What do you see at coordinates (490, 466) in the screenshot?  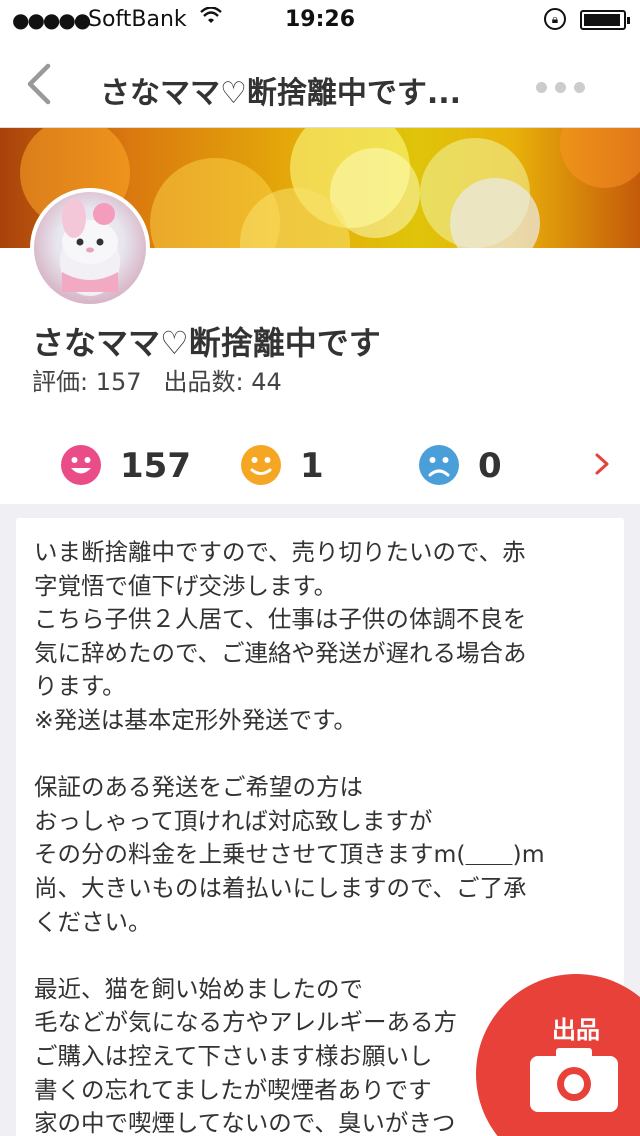 I see `rating-bad-count: 0` at bounding box center [490, 466].